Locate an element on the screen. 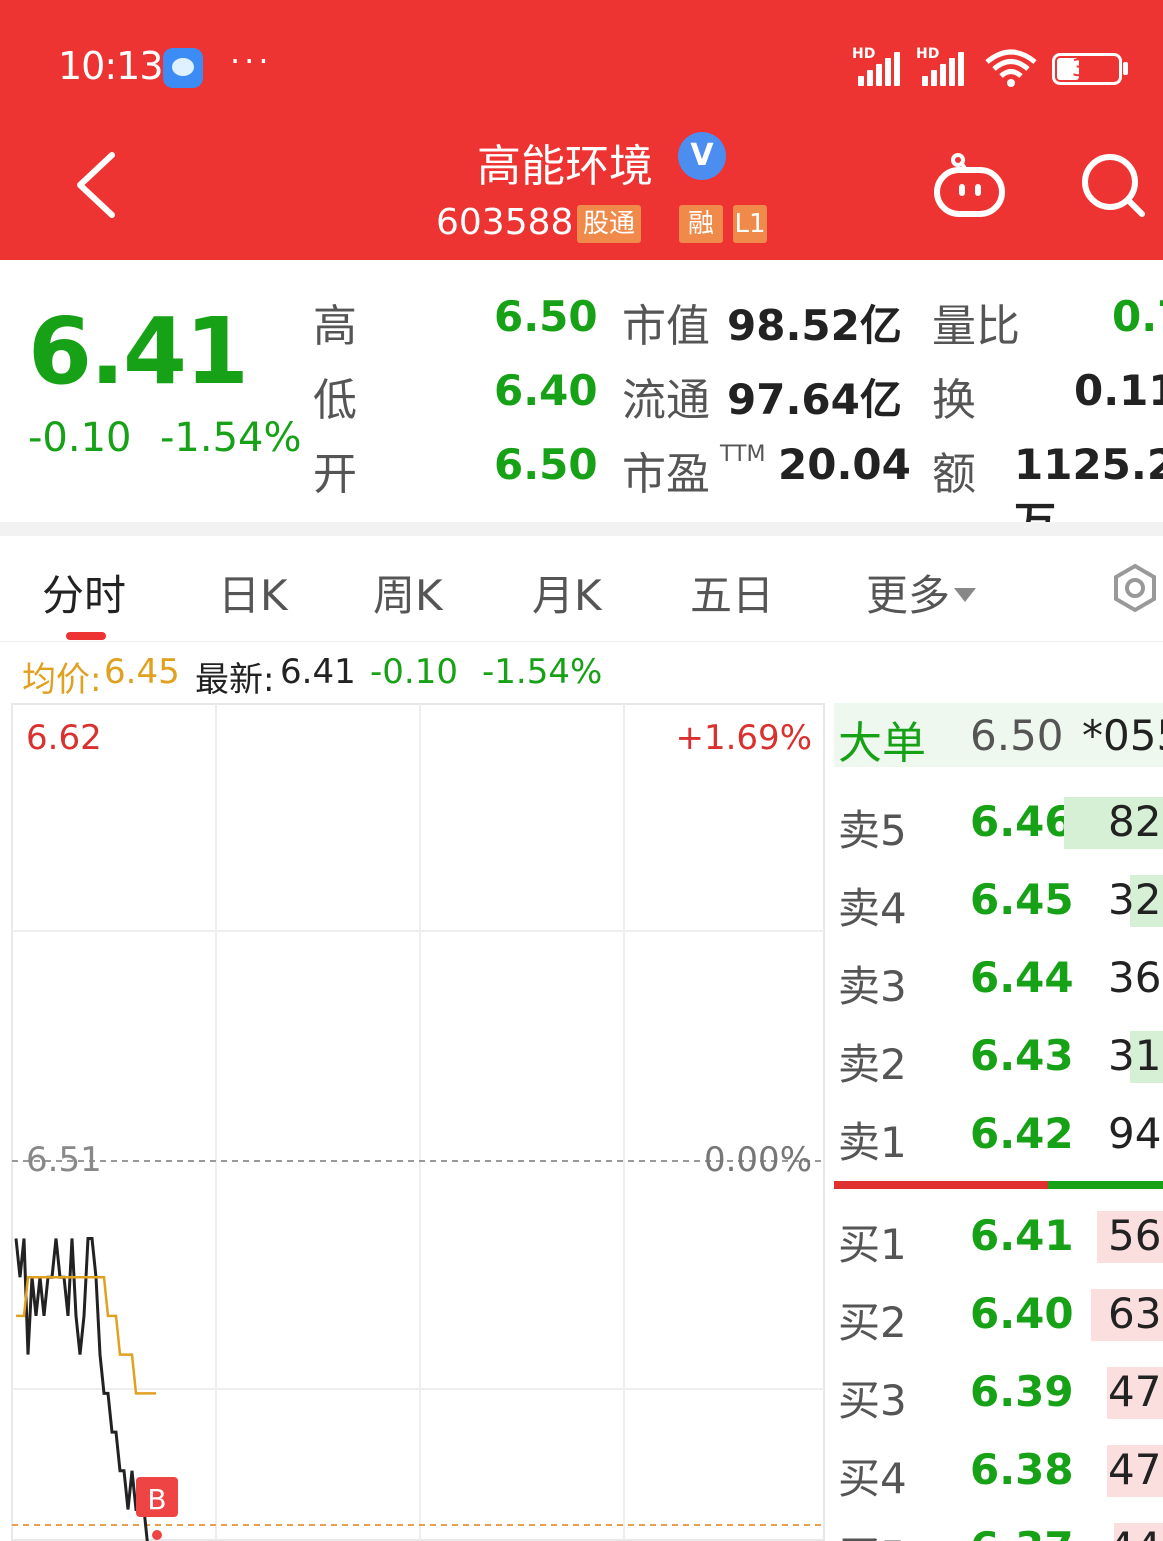 The width and height of the screenshot is (1163, 1541). amount-label: 额 is located at coordinates (954, 474).